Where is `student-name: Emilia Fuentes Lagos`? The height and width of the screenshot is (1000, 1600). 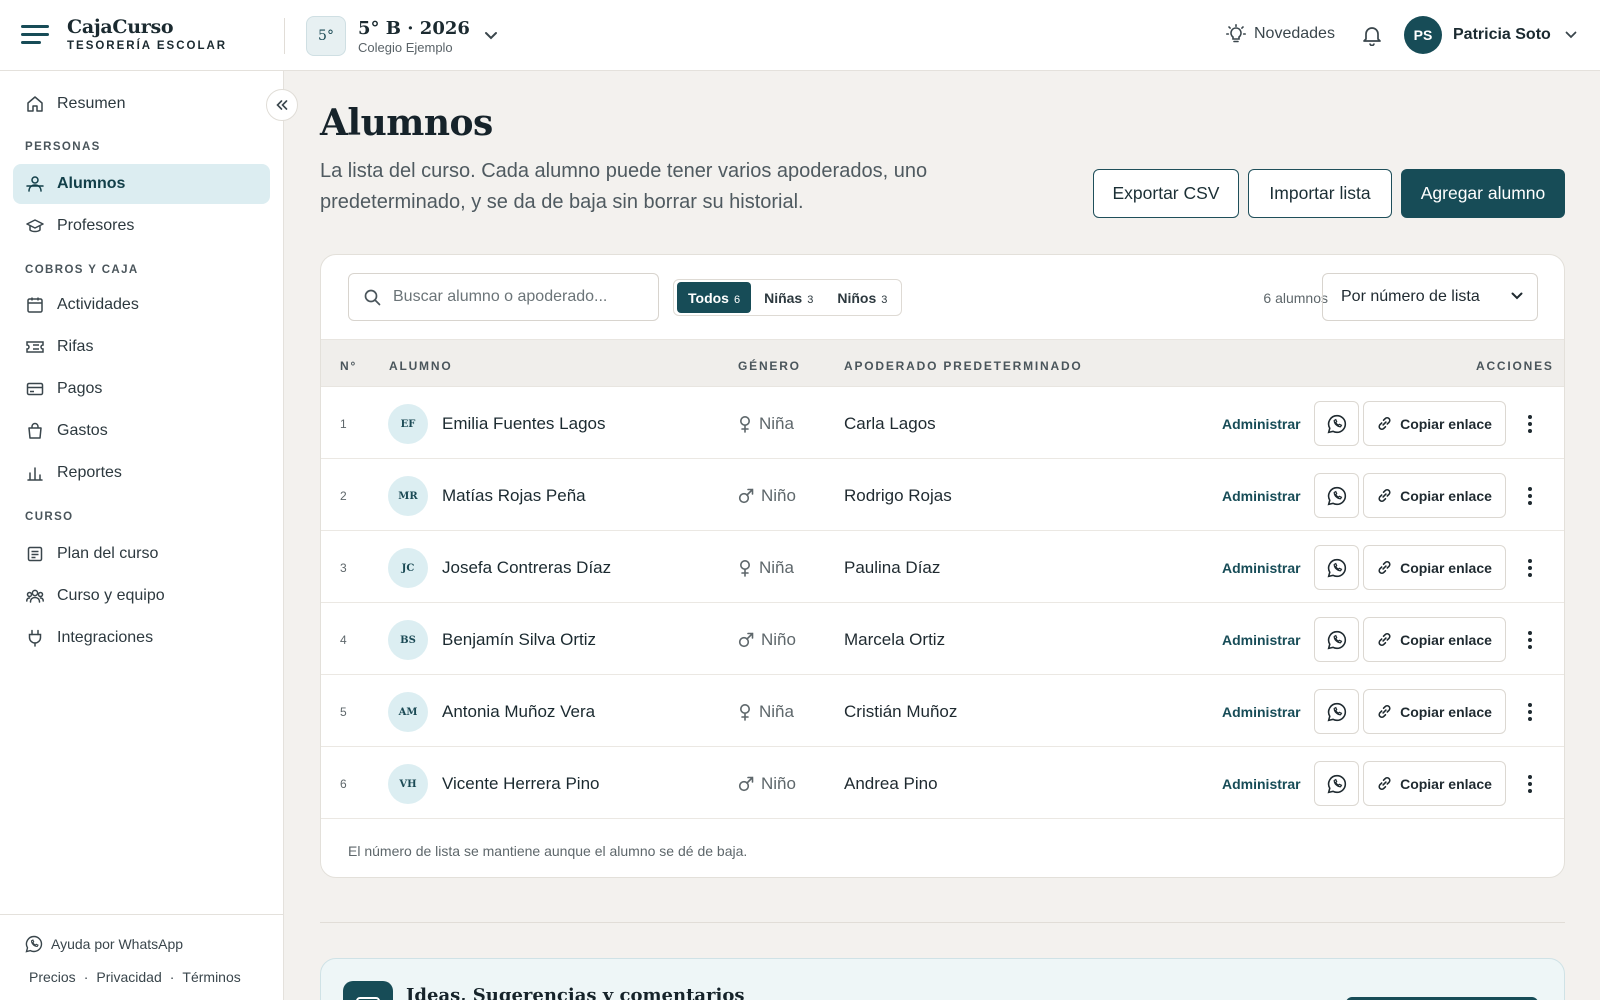 student-name: Emilia Fuentes Lagos is located at coordinates (523, 424).